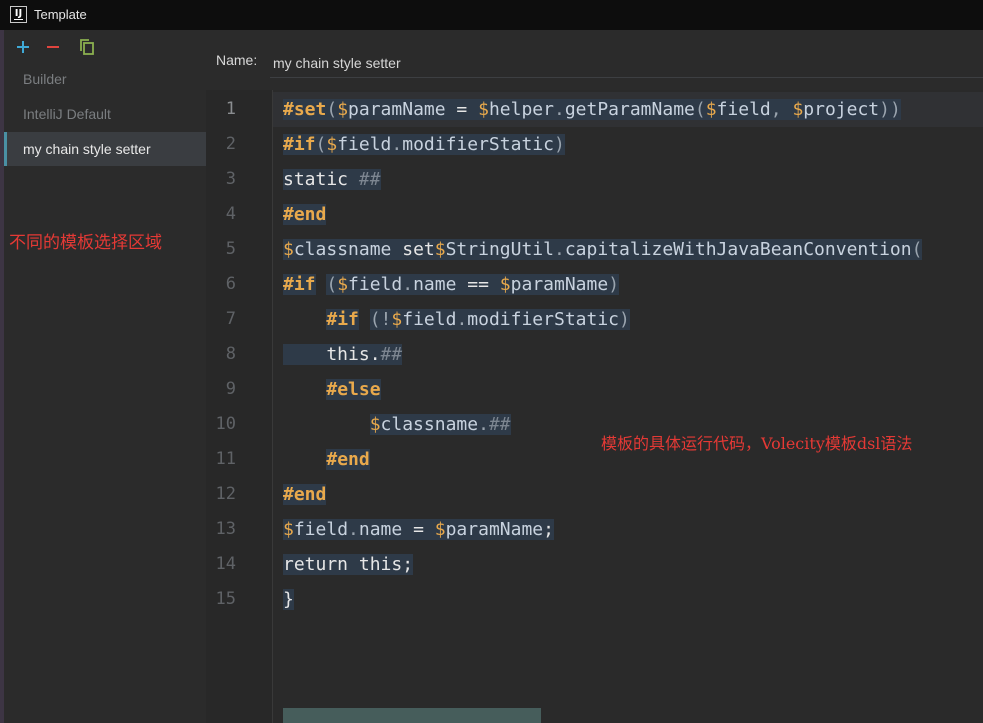 The width and height of the screenshot is (983, 723). What do you see at coordinates (225, 564) in the screenshot?
I see `line-number: 14` at bounding box center [225, 564].